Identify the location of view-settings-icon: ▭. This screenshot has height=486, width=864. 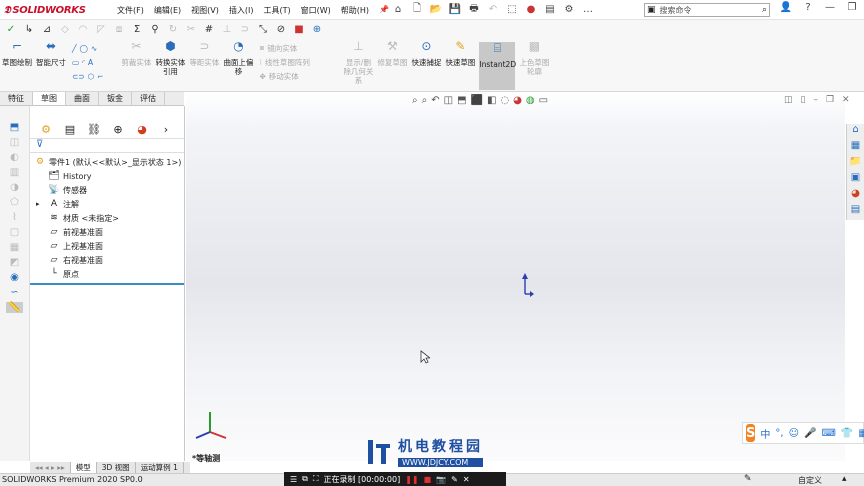
(543, 100).